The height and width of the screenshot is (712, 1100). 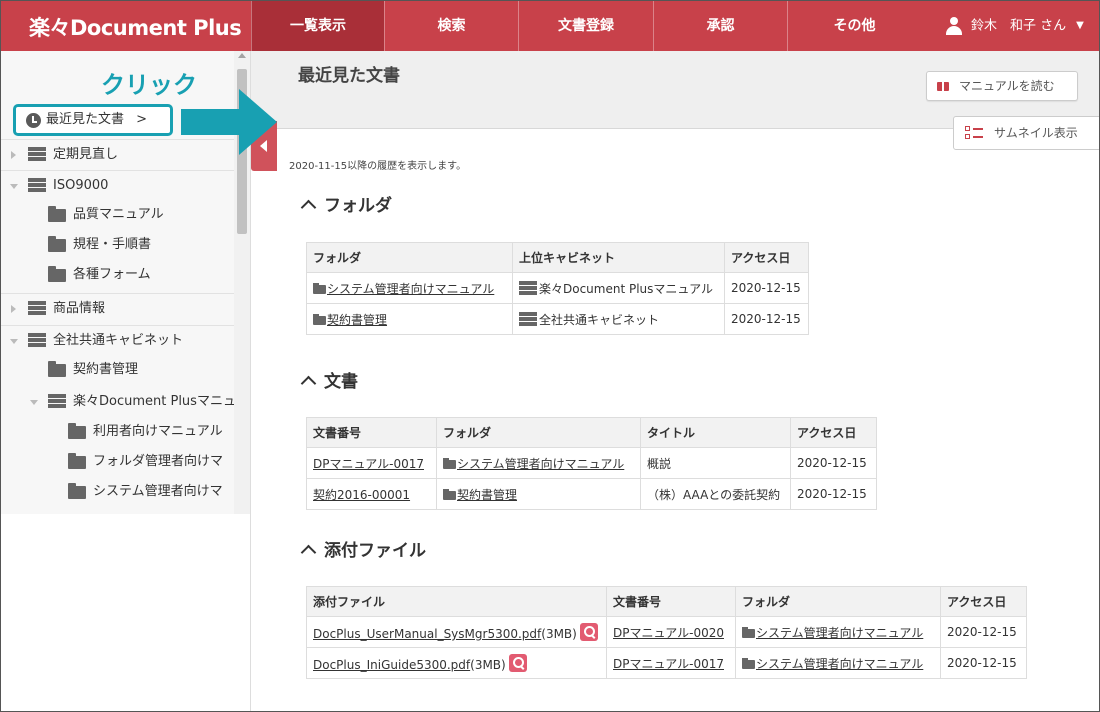 I want to click on tree-item-label: 商品情報, so click(x=79, y=308).